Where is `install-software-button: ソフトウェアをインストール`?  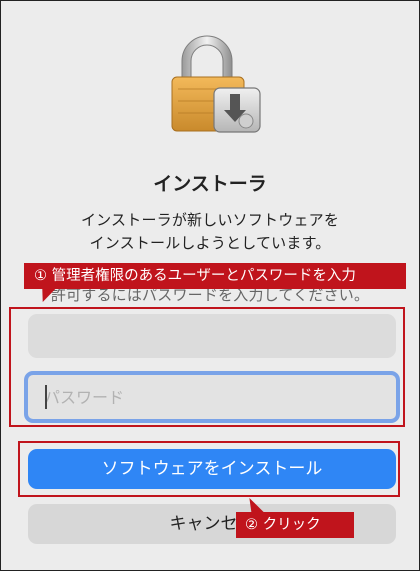 install-software-button: ソフトウェアをインストール is located at coordinates (212, 469).